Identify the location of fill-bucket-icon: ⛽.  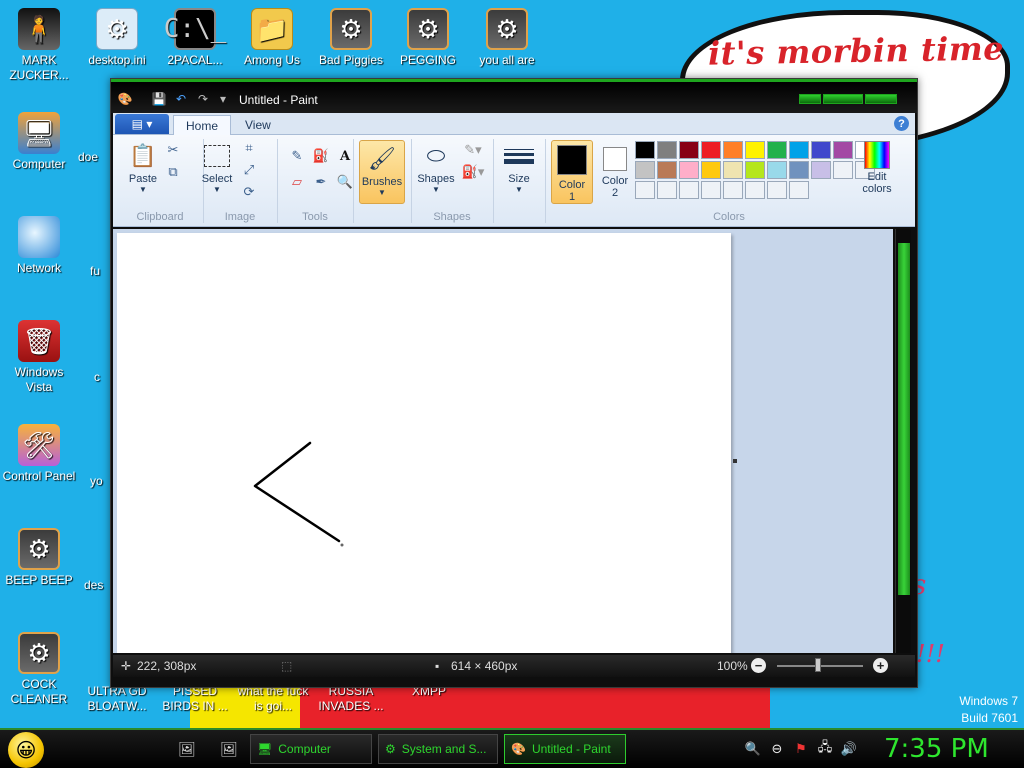
(321, 156).